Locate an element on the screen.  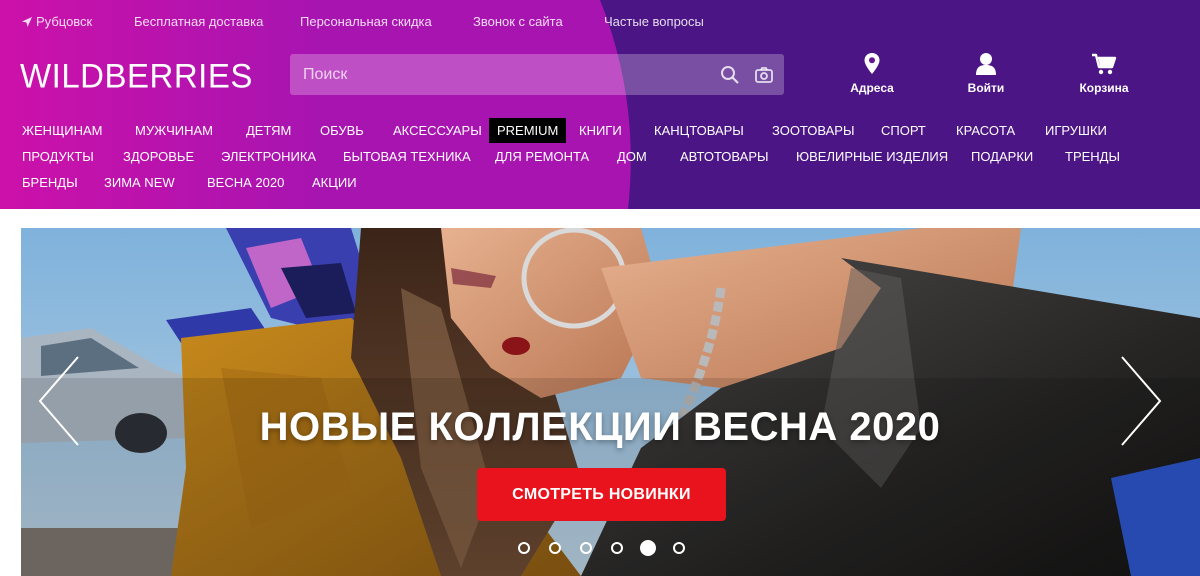
location-link: Рубцовск is located at coordinates (57, 21).